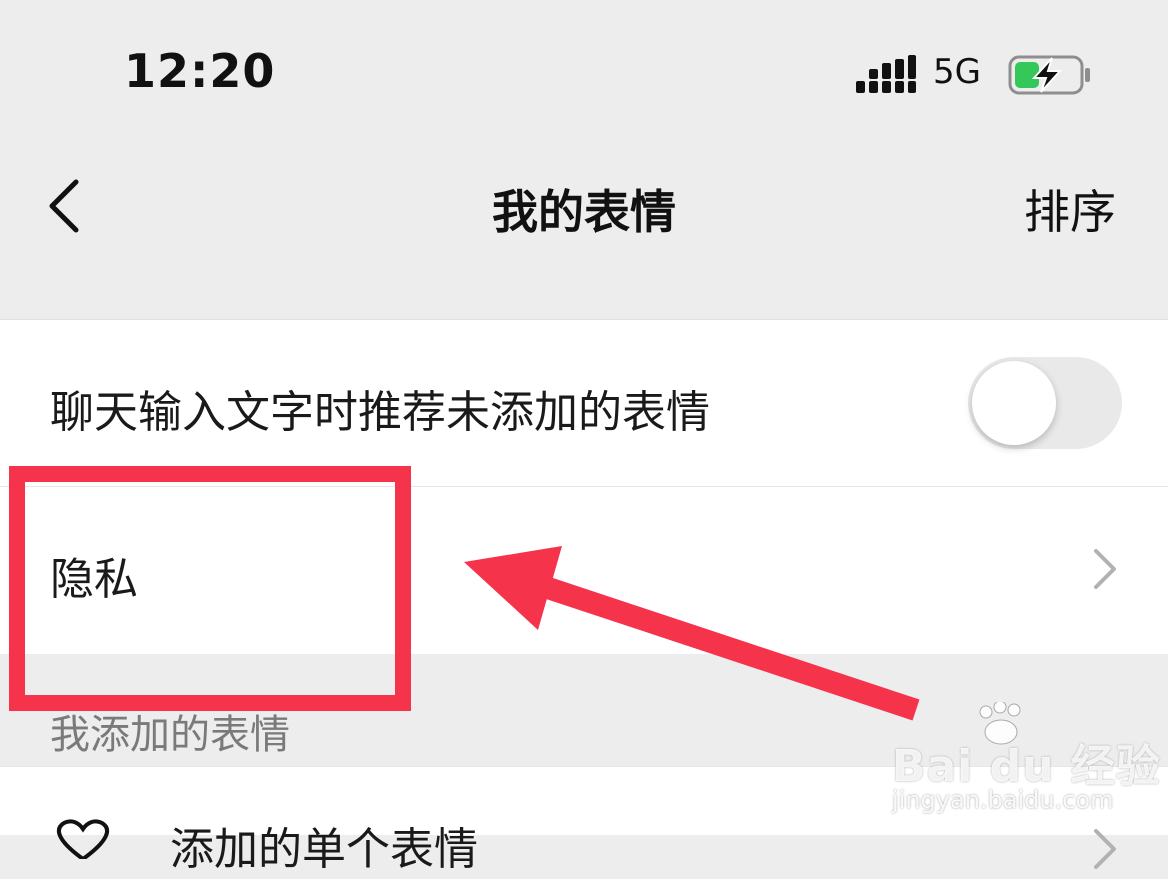  Describe the element at coordinates (1049, 75) in the screenshot. I see `battery-charging-icon` at that location.